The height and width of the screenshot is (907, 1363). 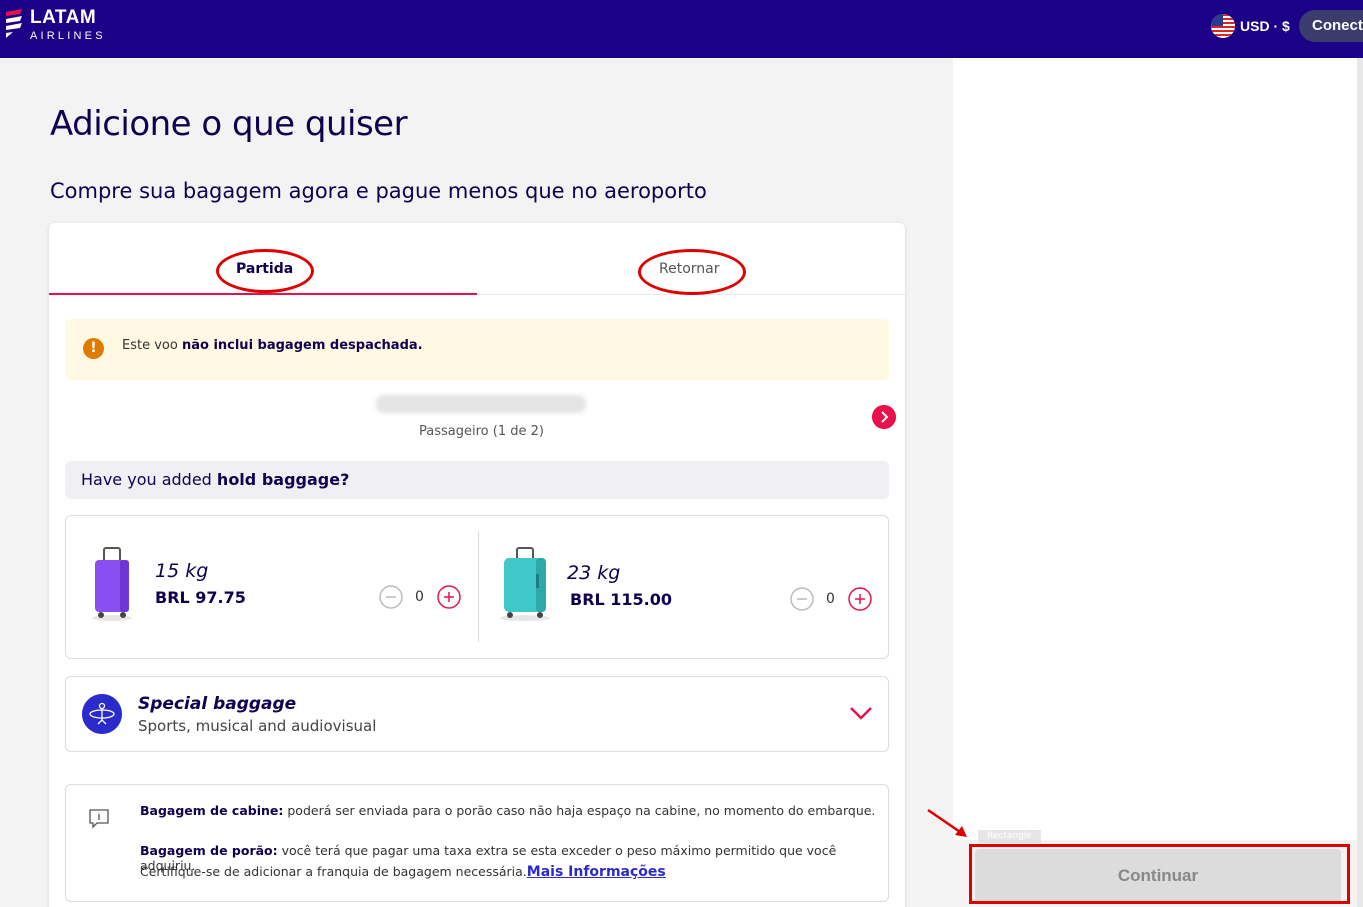 What do you see at coordinates (802, 599) in the screenshot?
I see `decrement-23kg-button` at bounding box center [802, 599].